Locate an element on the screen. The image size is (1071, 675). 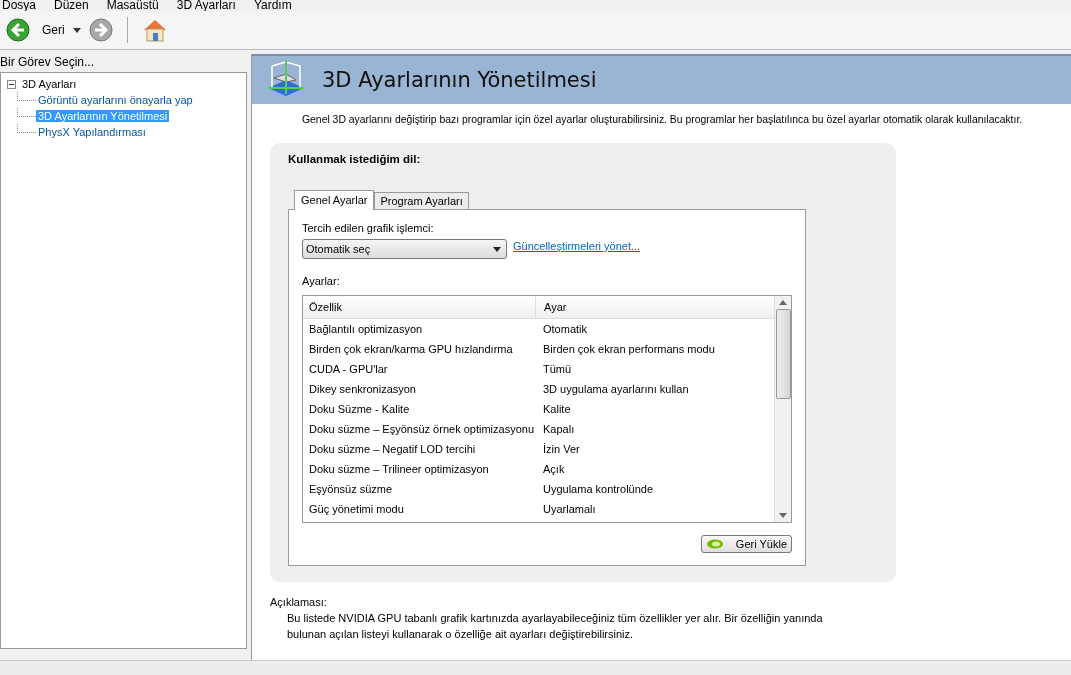
gpu-label: Tercih edilen grafik işlemci: is located at coordinates (368, 228).